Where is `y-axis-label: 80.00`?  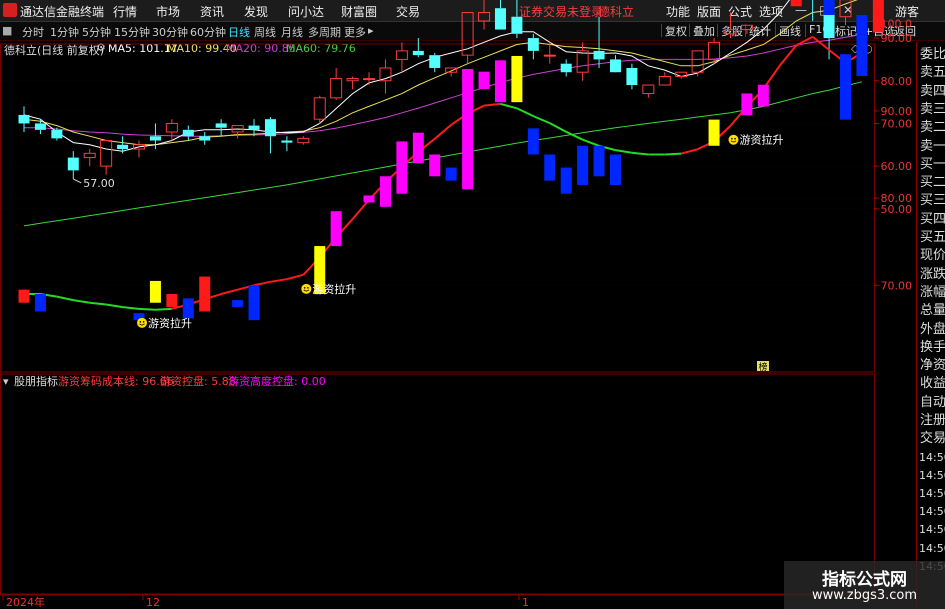
y-axis-label: 80.00 is located at coordinates (897, 198).